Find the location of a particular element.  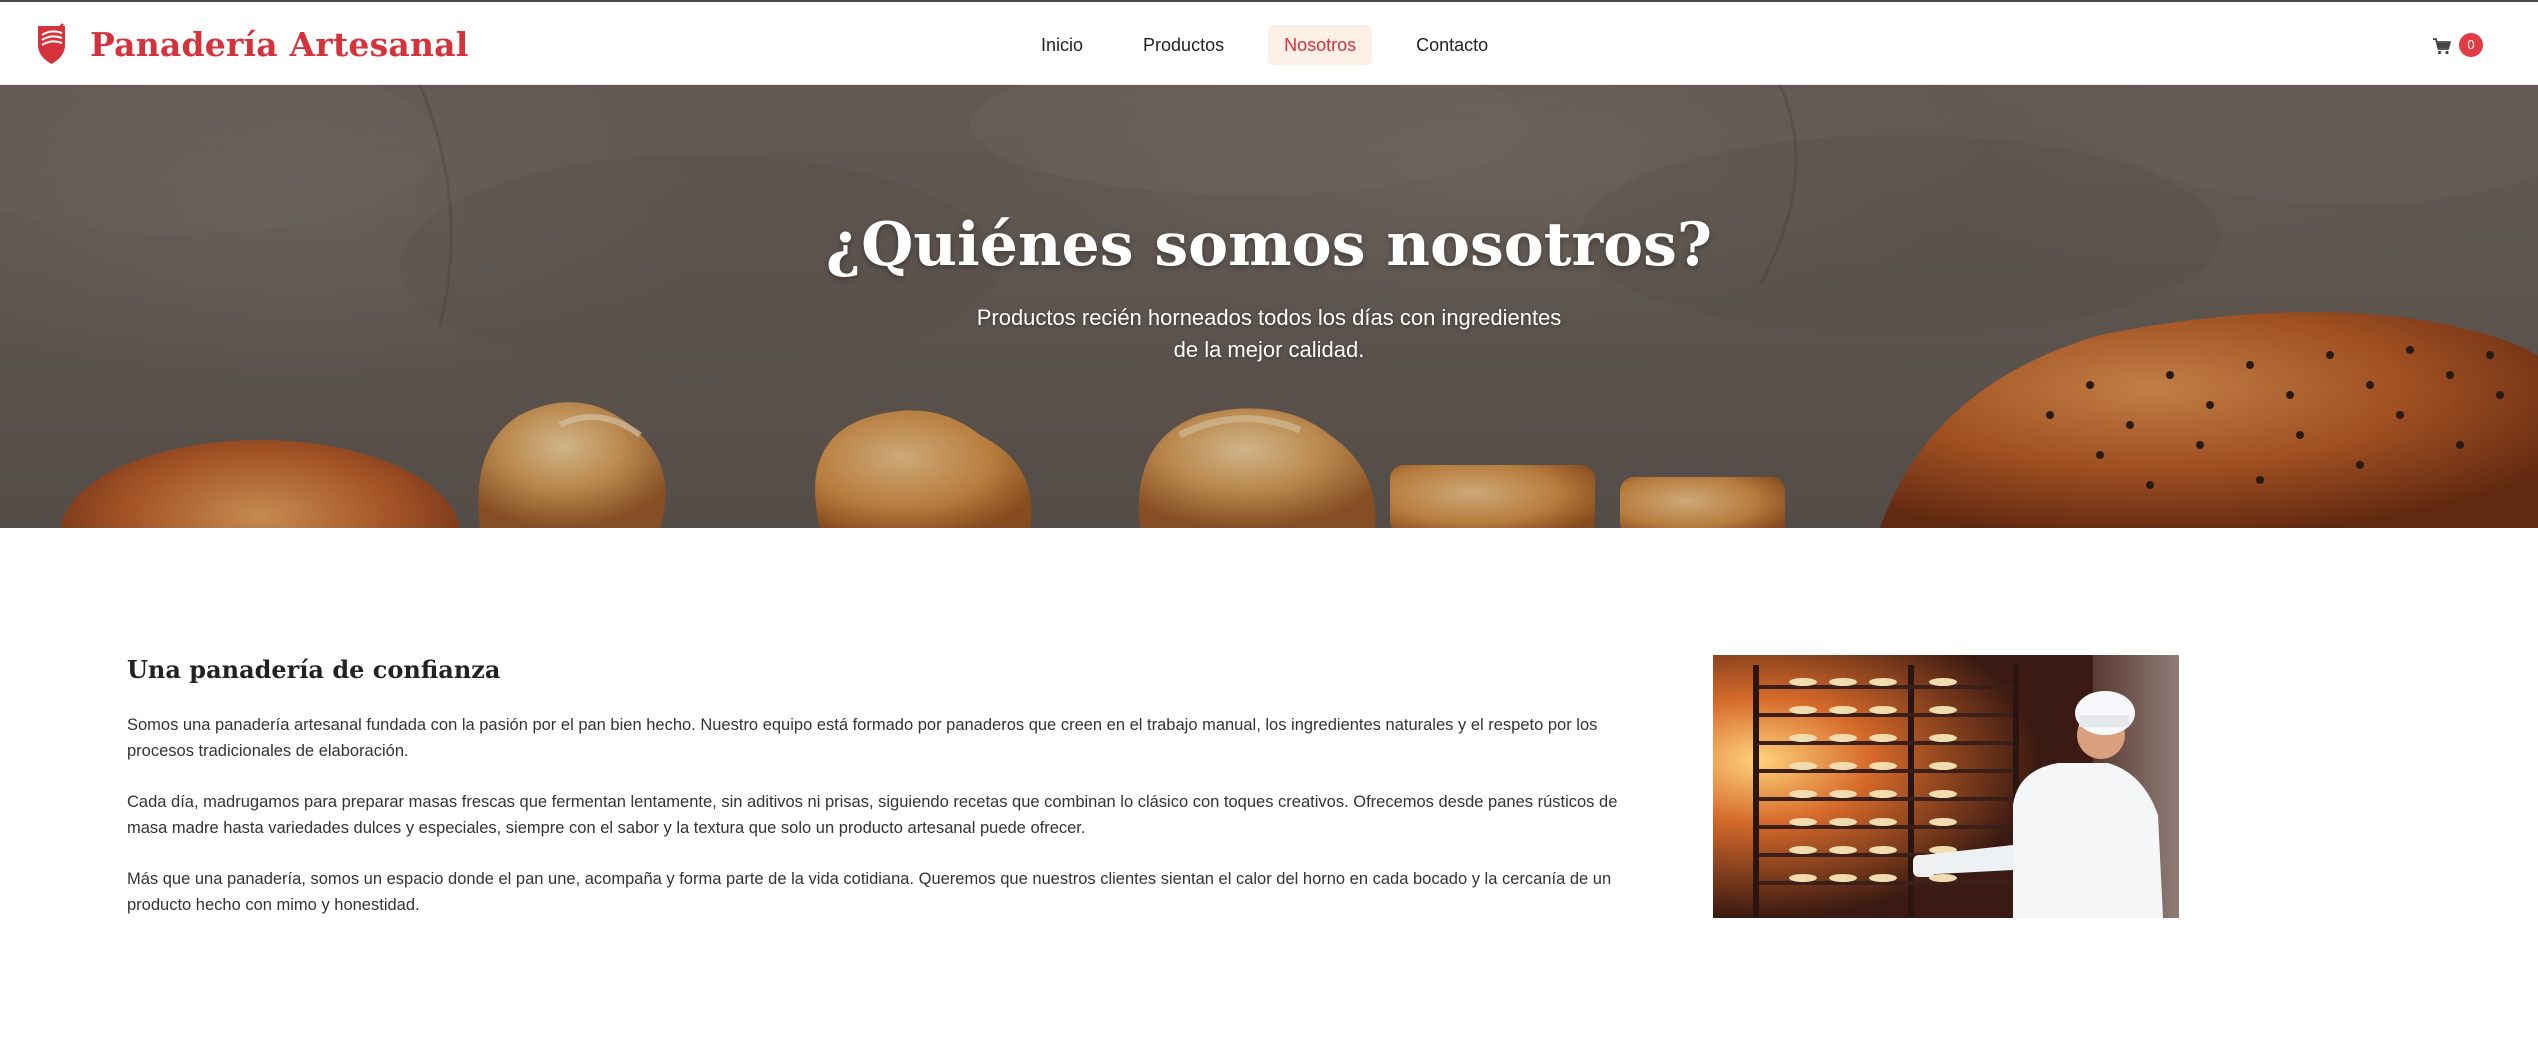

brand-link: Panadería Artesanal is located at coordinates (251, 44).